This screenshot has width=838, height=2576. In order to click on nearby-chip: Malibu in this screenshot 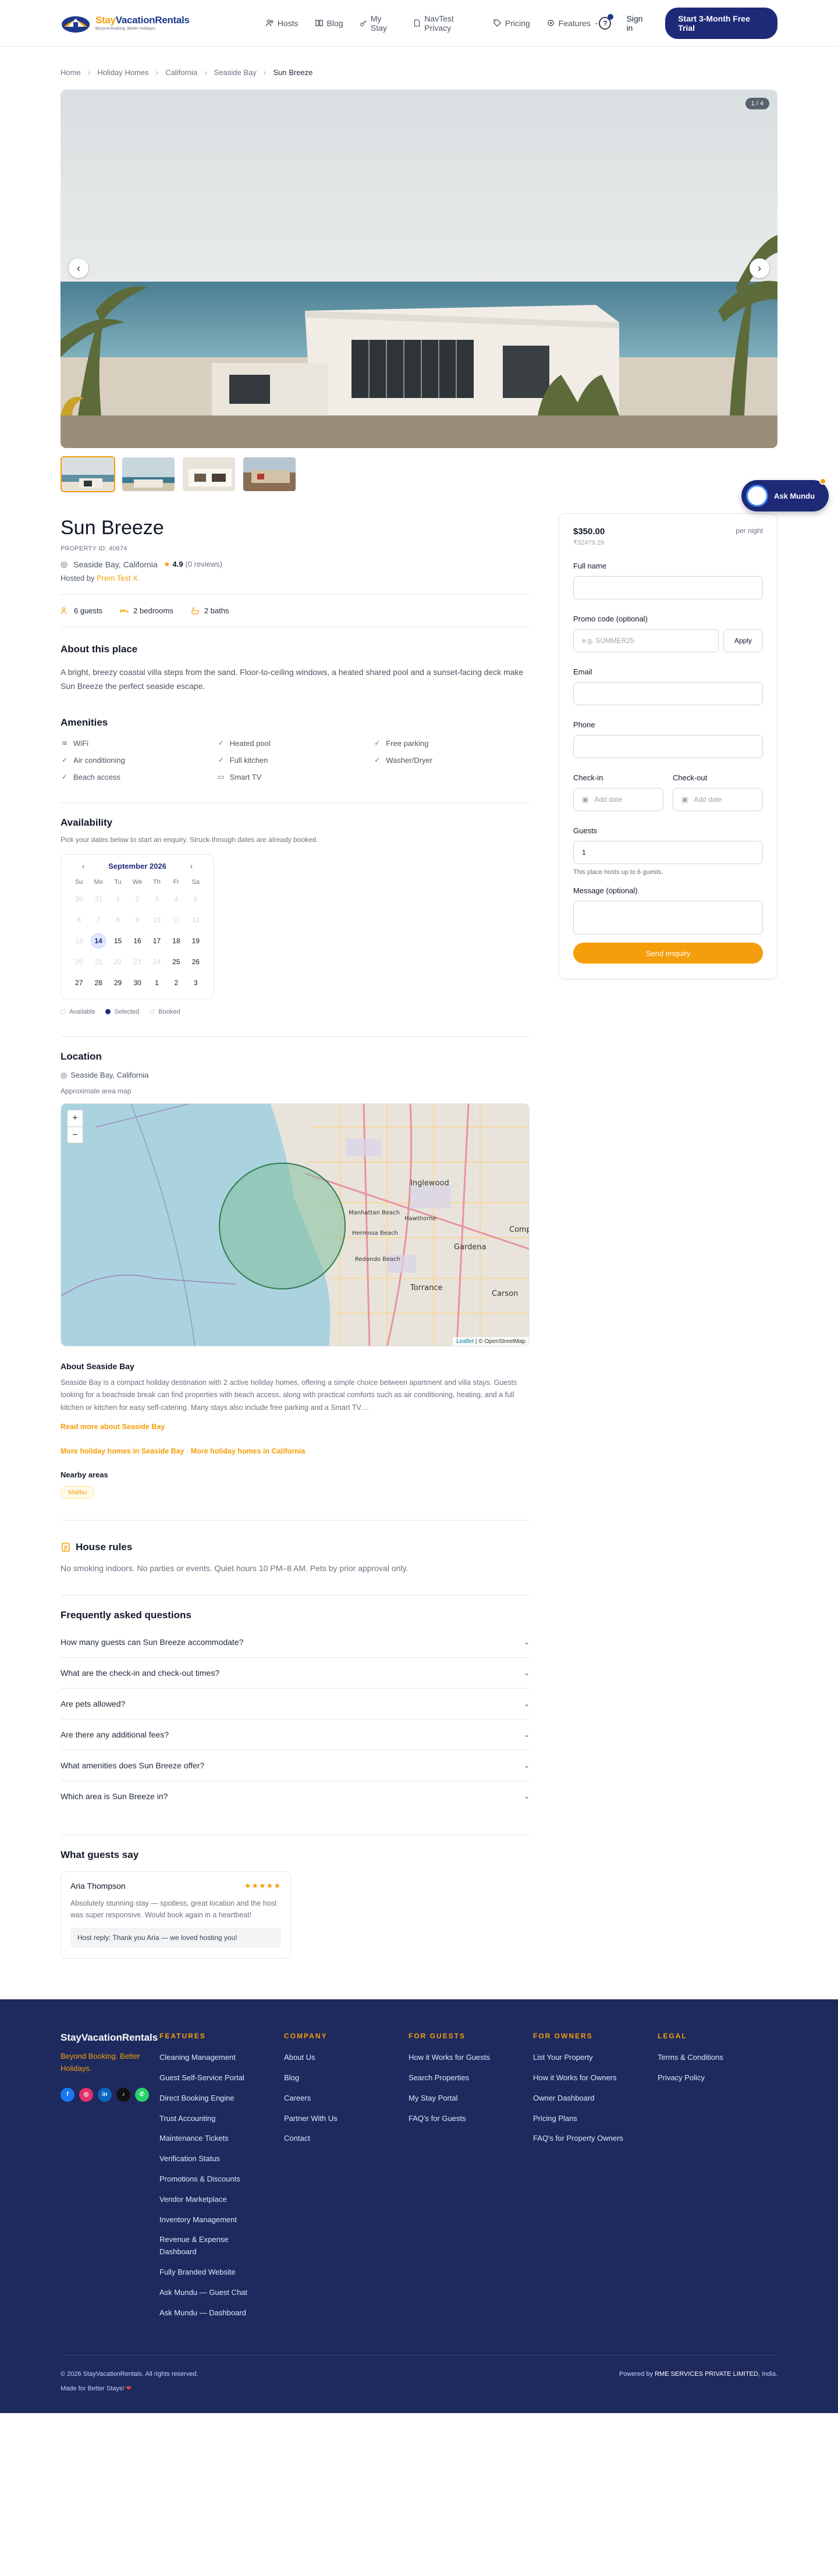, I will do `click(78, 1493)`.